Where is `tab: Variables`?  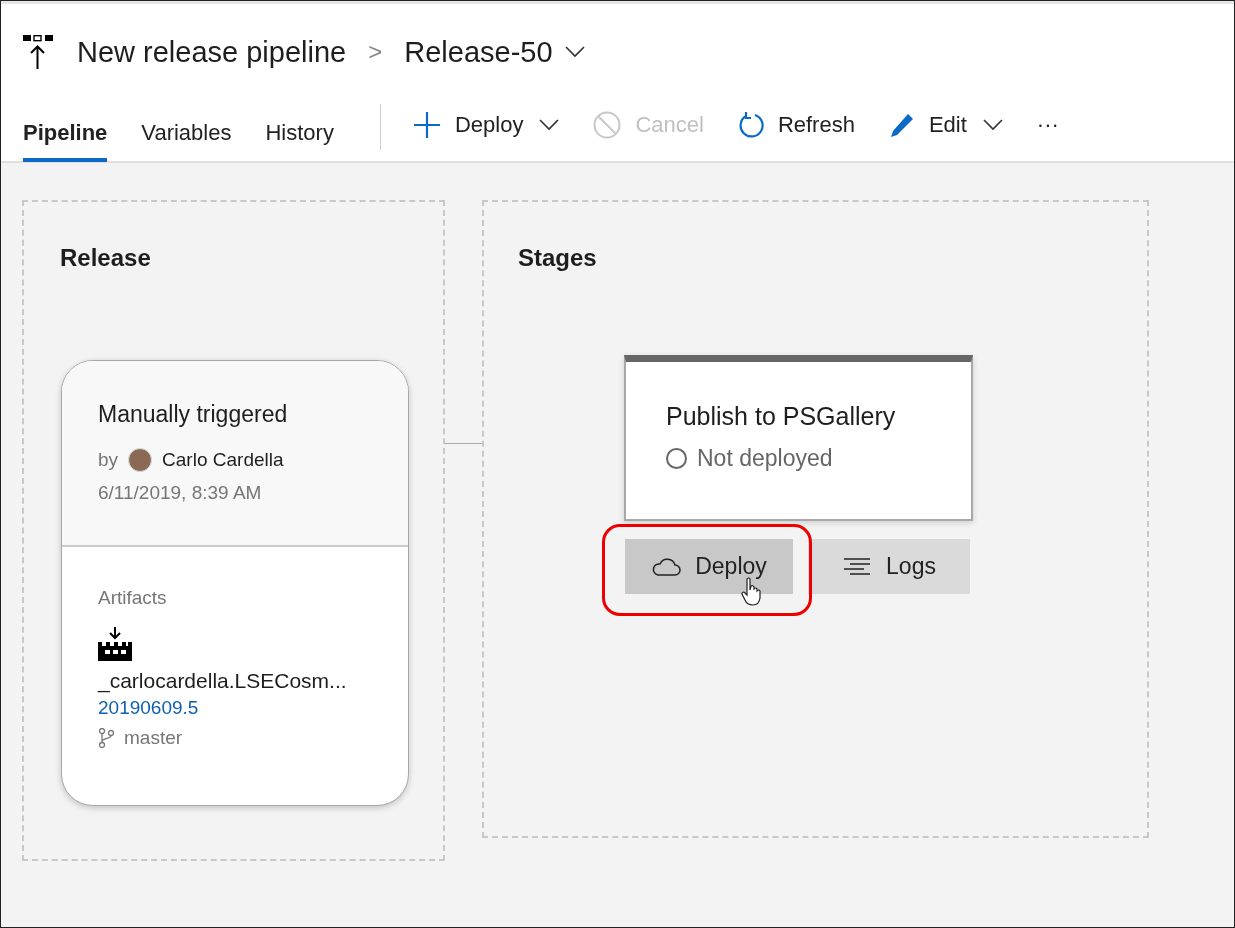
tab: Variables is located at coordinates (186, 133).